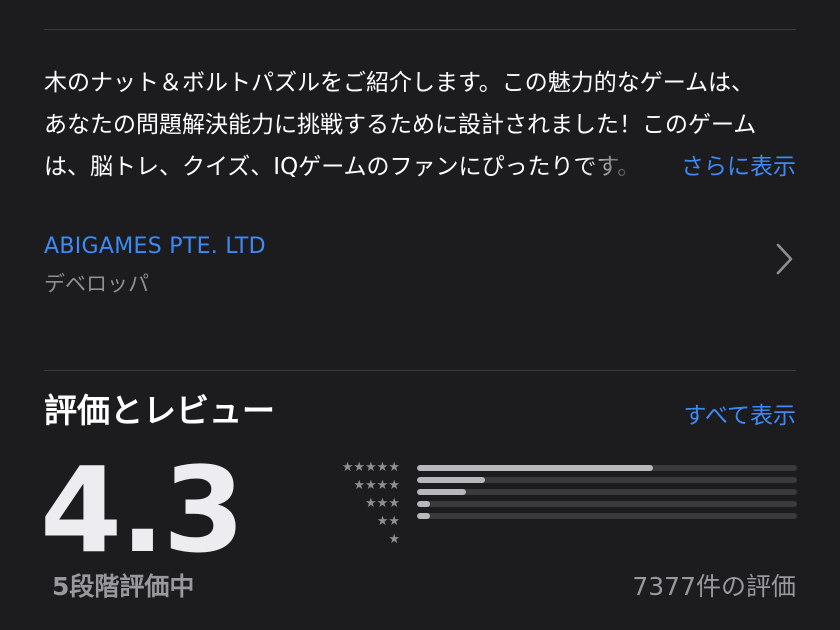 The width and height of the screenshot is (840, 630). What do you see at coordinates (376, 485) in the screenshot?
I see `star-row-label: ★★★★` at bounding box center [376, 485].